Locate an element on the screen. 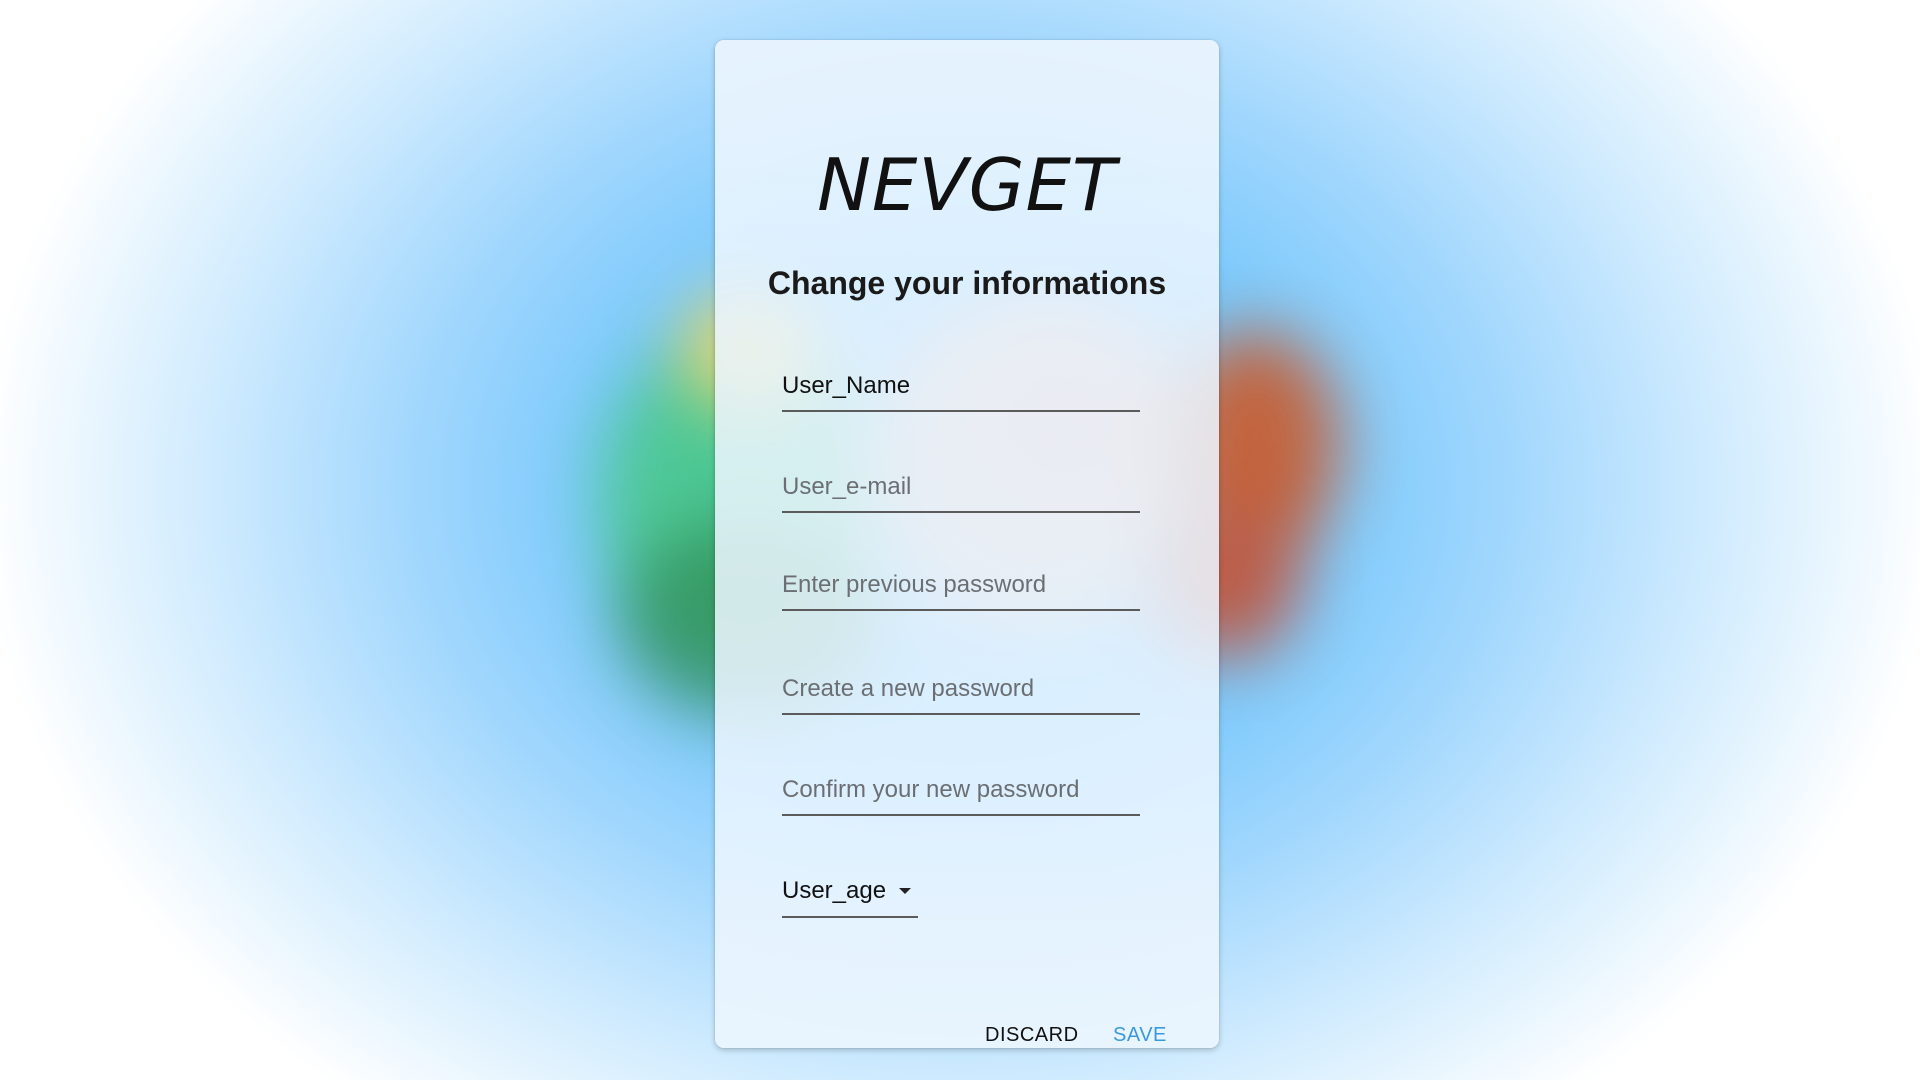 The width and height of the screenshot is (1920, 1080). brand-logo: NEVGET is located at coordinates (967, 185).